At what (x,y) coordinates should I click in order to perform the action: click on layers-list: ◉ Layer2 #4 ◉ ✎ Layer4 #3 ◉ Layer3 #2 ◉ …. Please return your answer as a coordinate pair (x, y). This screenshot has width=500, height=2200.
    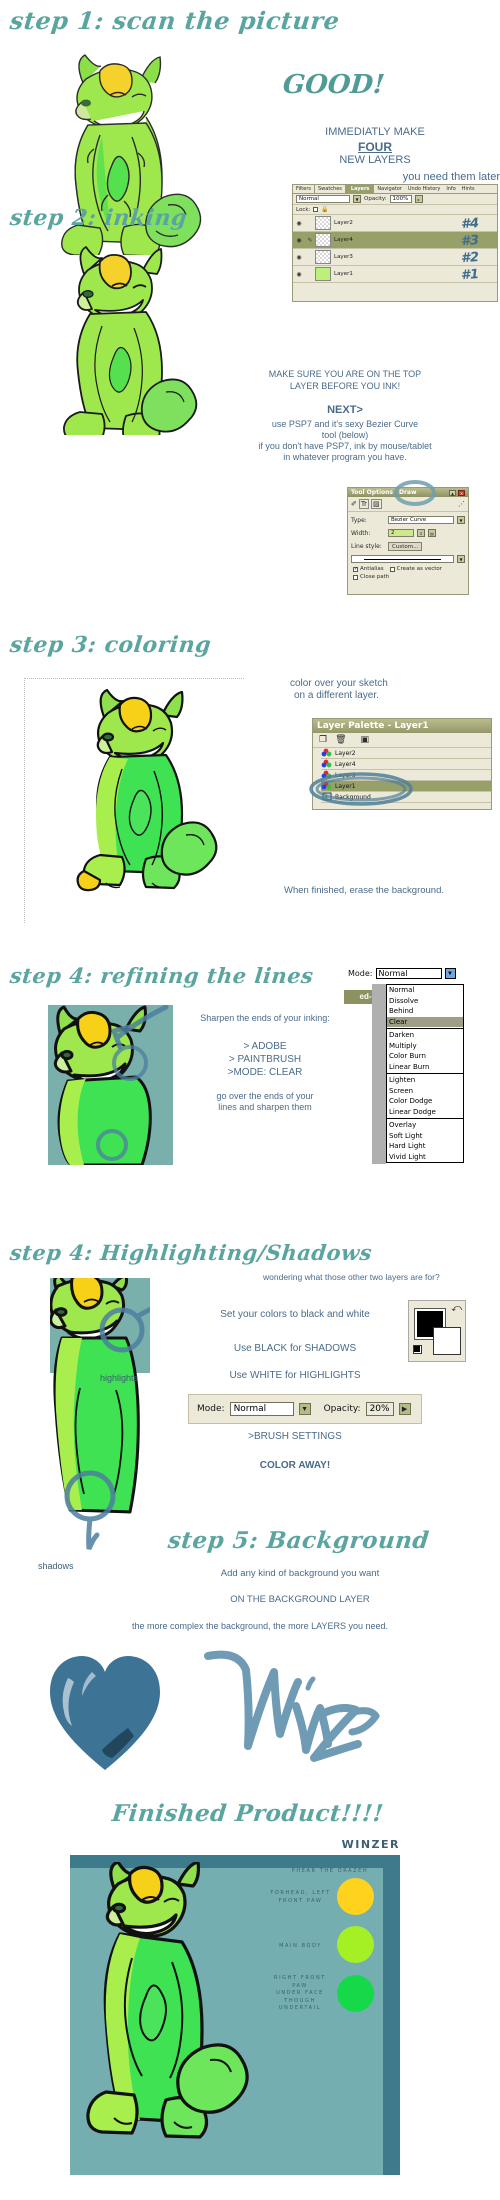
    Looking at the image, I should click on (395, 250).